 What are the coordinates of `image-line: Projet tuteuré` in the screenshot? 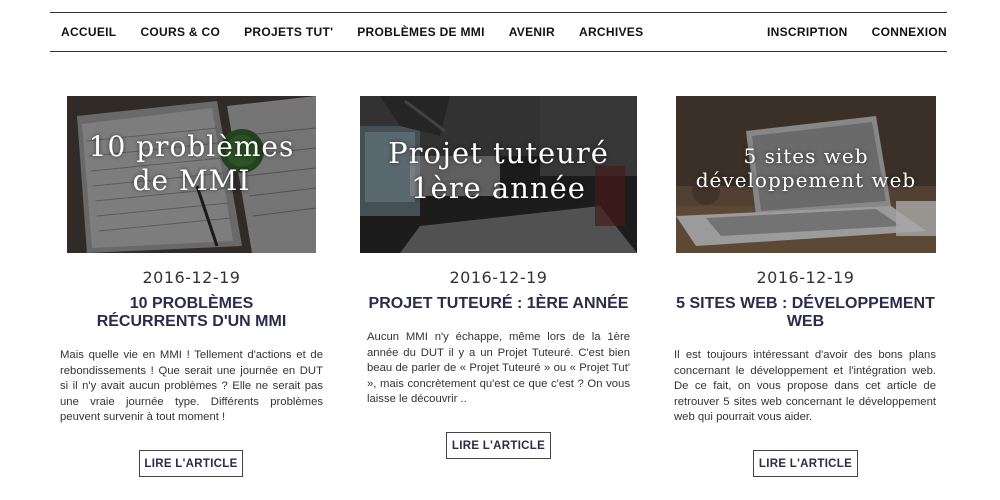 It's located at (498, 153).